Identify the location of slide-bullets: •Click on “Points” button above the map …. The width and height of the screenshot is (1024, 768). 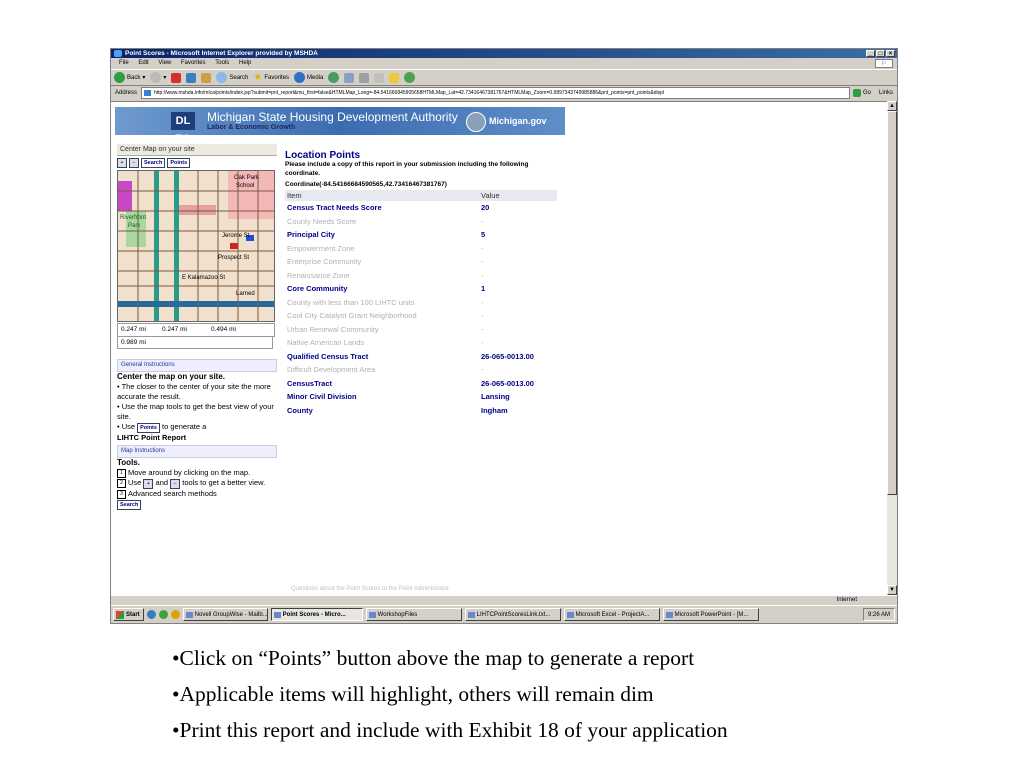
(450, 694).